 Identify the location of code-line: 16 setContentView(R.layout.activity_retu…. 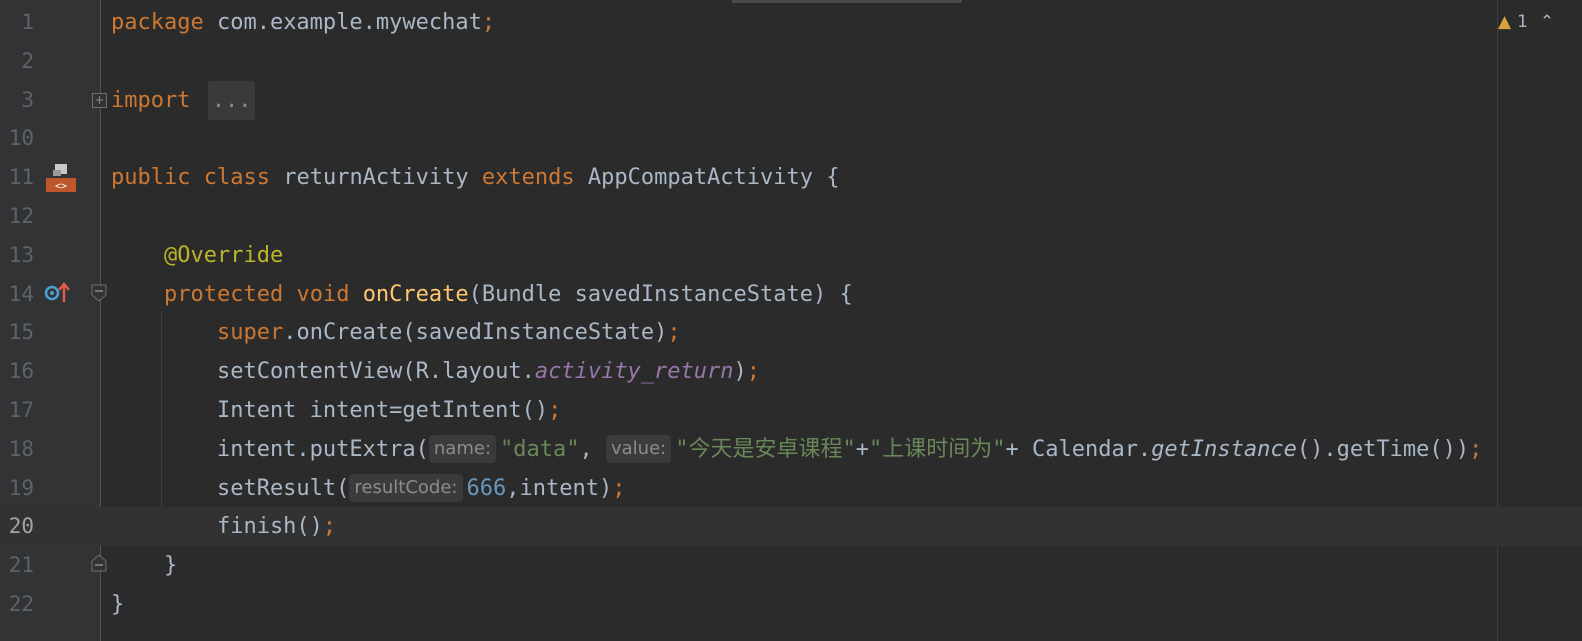
(791, 371).